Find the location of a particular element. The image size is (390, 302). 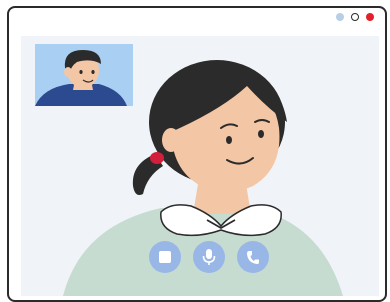

hang-up-button is located at coordinates (253, 257).